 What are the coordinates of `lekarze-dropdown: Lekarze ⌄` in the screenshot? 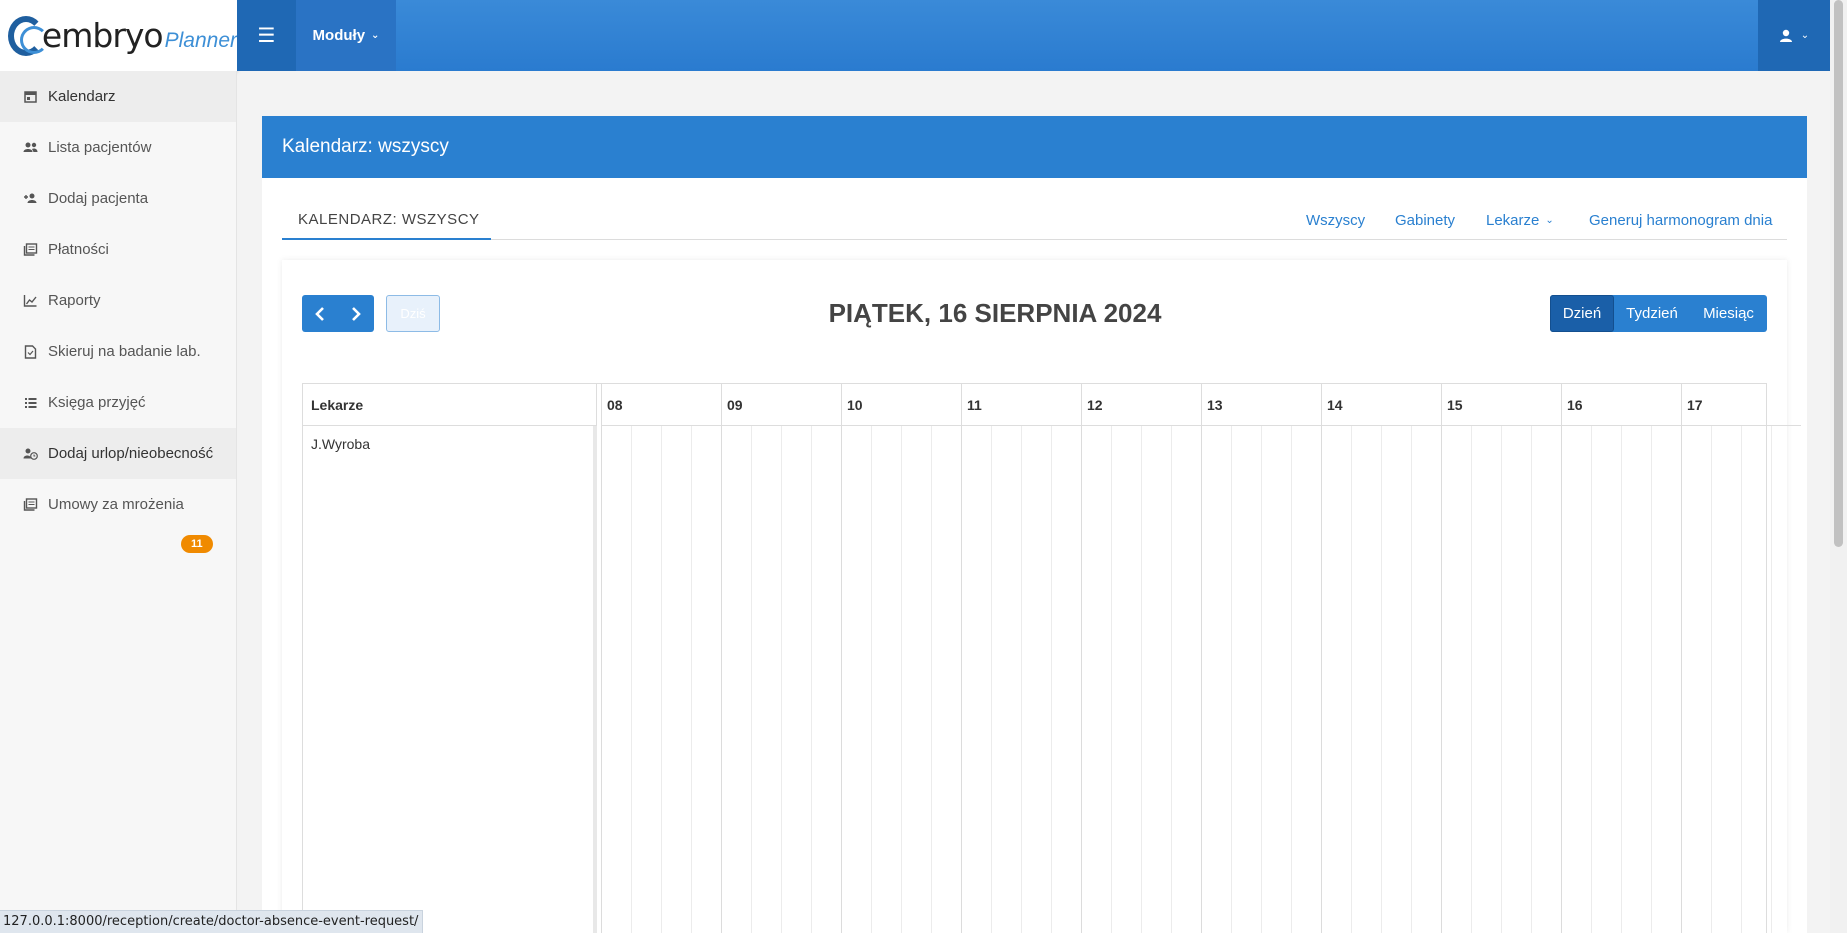 It's located at (1520, 220).